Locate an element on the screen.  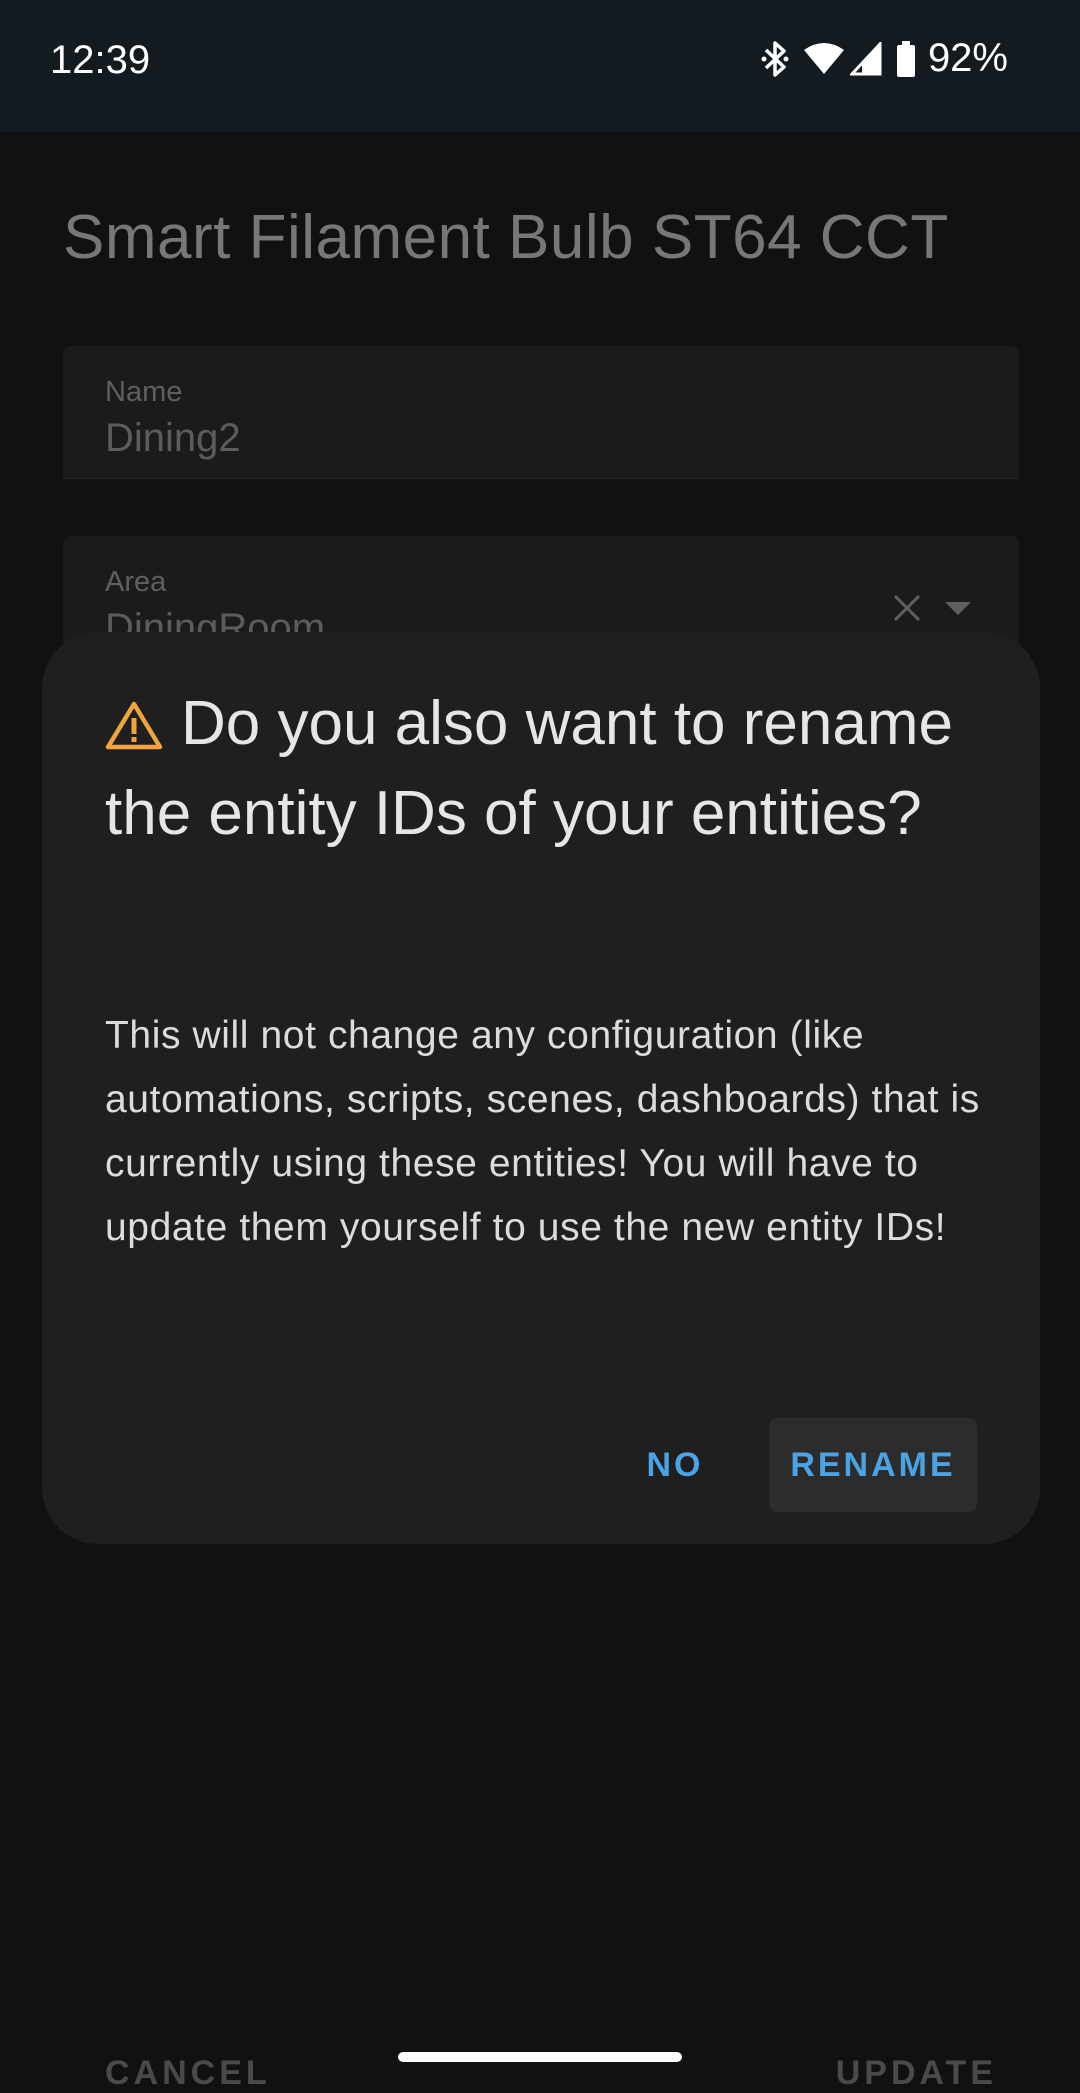
battery-icon is located at coordinates (906, 58).